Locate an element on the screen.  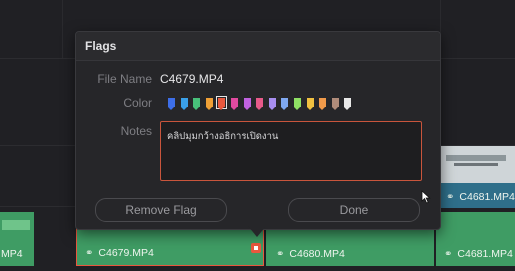
clip-name: MP4 is located at coordinates (12, 254).